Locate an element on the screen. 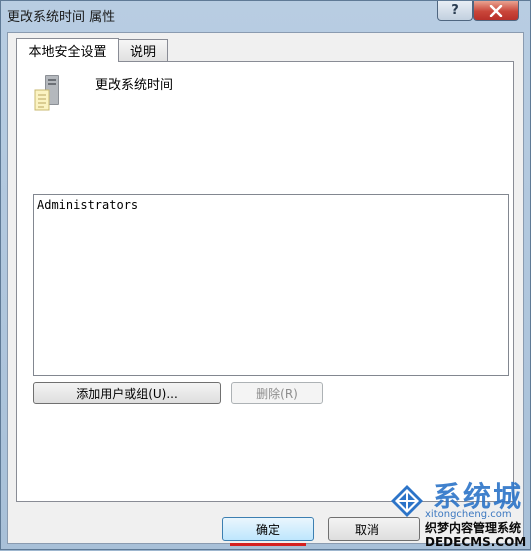  tab-explain: 说明 is located at coordinates (143, 50).